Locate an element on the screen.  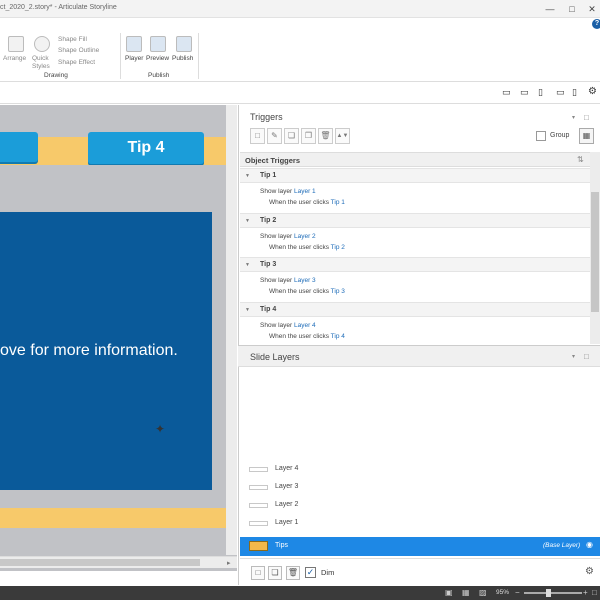
shape-fill-button: Shape Fill is located at coordinates (72, 39).